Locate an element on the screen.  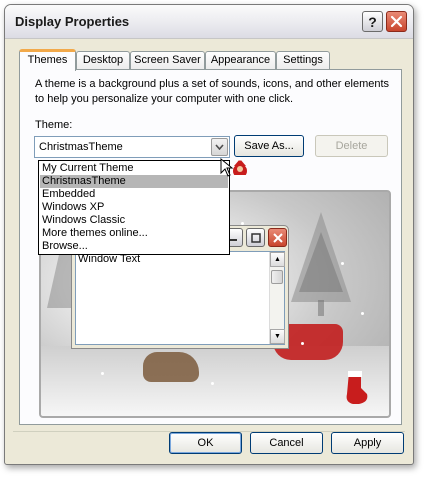
scroll-down-icon: ▼ is located at coordinates (277, 336).